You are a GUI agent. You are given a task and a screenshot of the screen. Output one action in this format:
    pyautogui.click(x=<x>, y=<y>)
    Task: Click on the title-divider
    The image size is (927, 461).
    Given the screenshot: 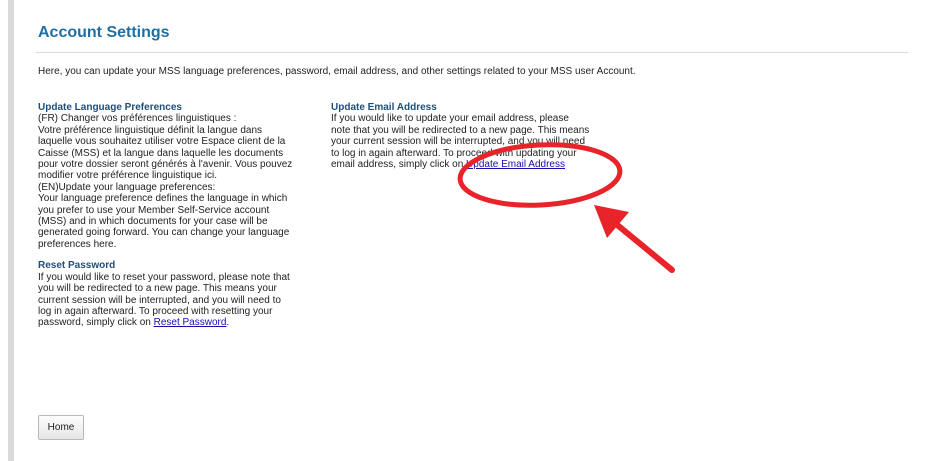 What is the action you would take?
    pyautogui.click(x=472, y=52)
    